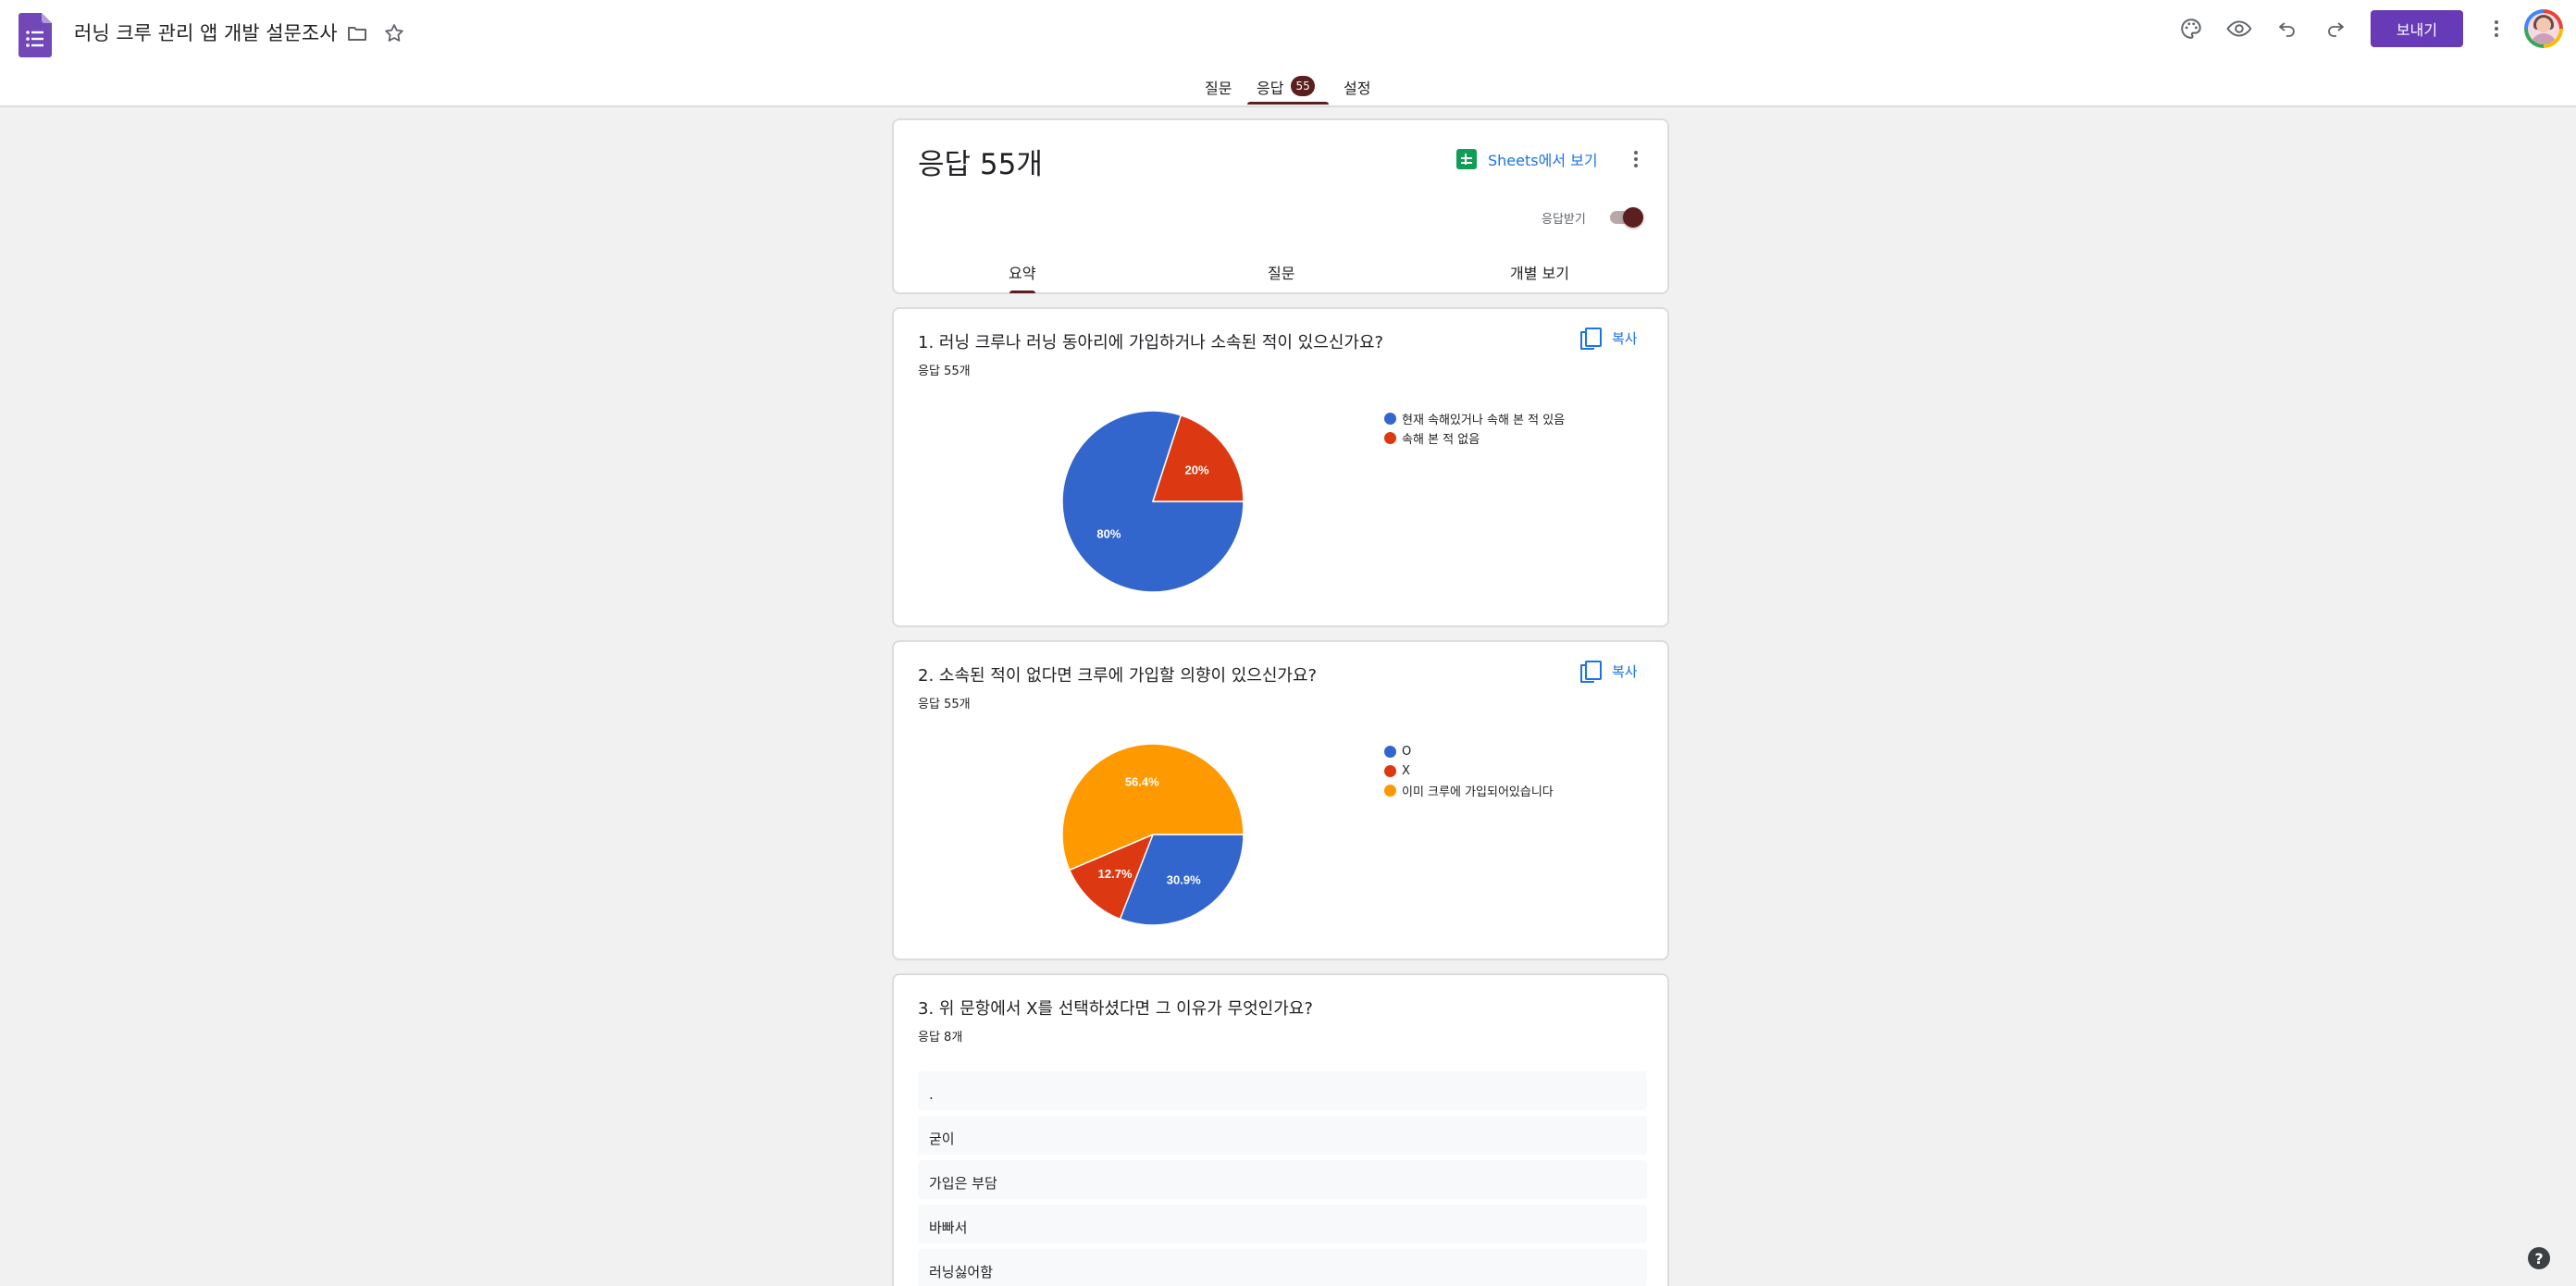  Describe the element at coordinates (1116, 874) in the screenshot. I see `pie-slice-label: 12.7%` at that location.